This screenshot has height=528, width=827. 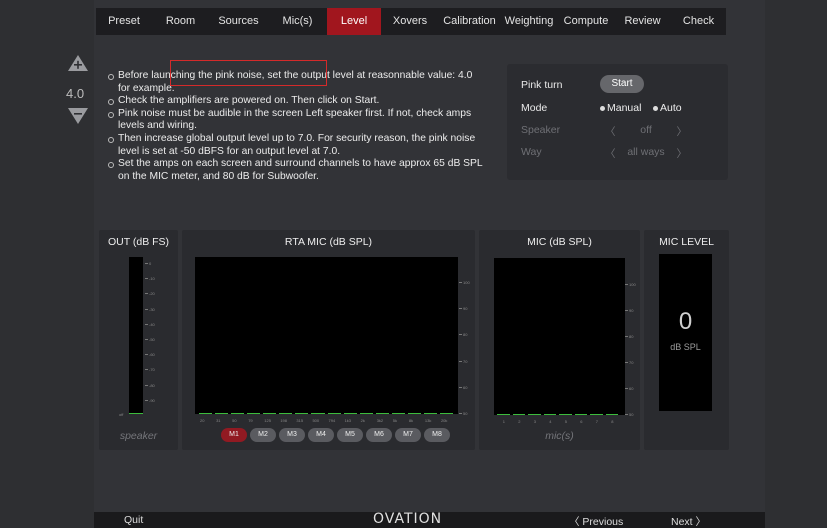 What do you see at coordinates (234, 420) in the screenshot?
I see `rta-frequency-label: 50` at bounding box center [234, 420].